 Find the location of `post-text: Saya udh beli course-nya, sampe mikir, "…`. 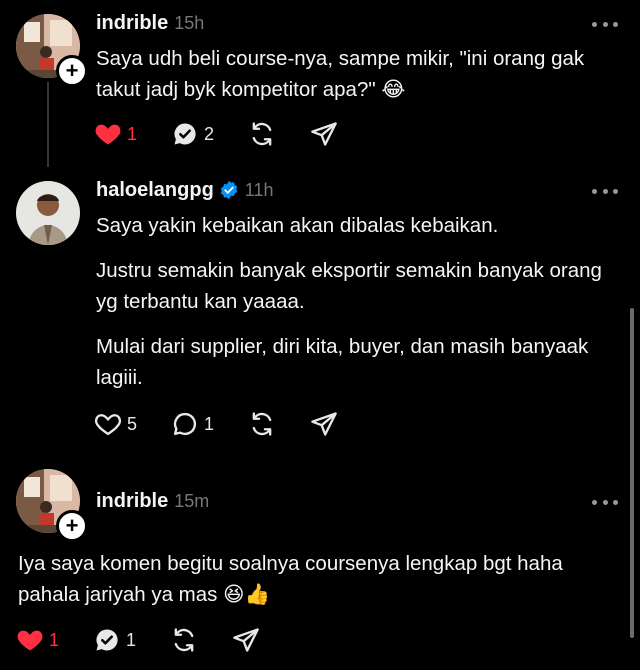

post-text: Saya udh beli course-nya, sampe mikir, "… is located at coordinates (356, 74).